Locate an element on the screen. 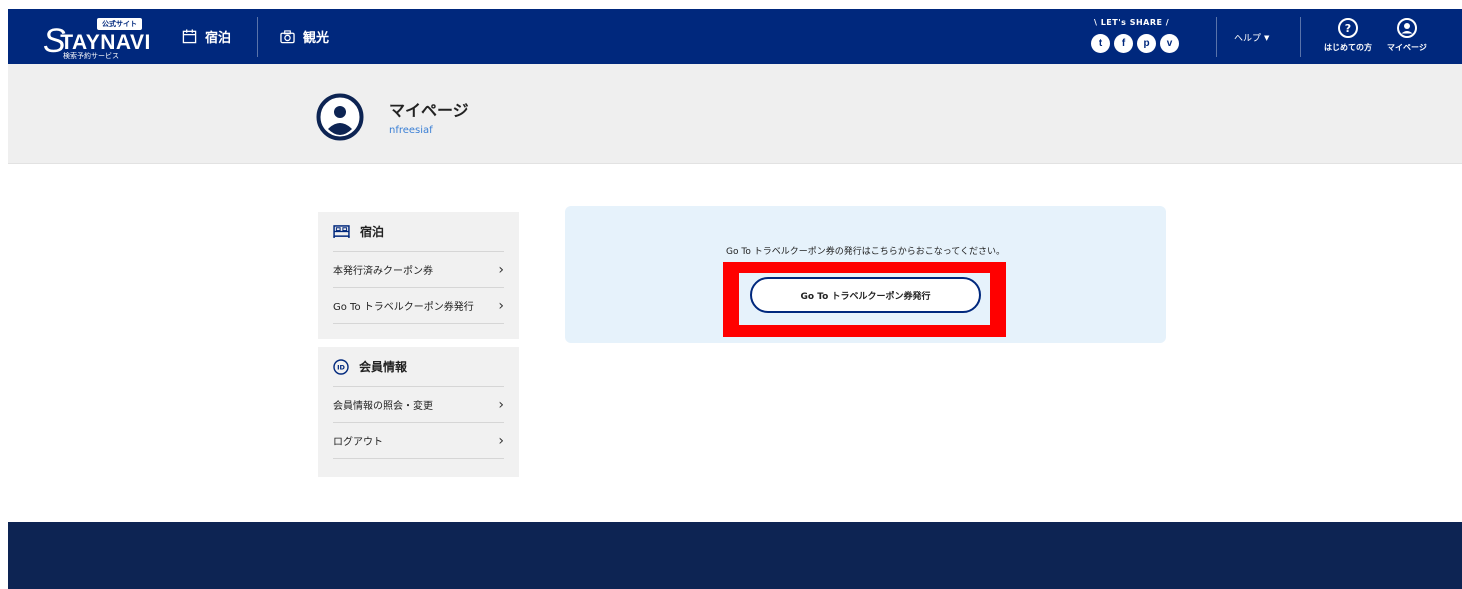  sidebar-member-section: ID 会員情報 会員情報の照会・変更 › ログアウト › is located at coordinates (418, 412).